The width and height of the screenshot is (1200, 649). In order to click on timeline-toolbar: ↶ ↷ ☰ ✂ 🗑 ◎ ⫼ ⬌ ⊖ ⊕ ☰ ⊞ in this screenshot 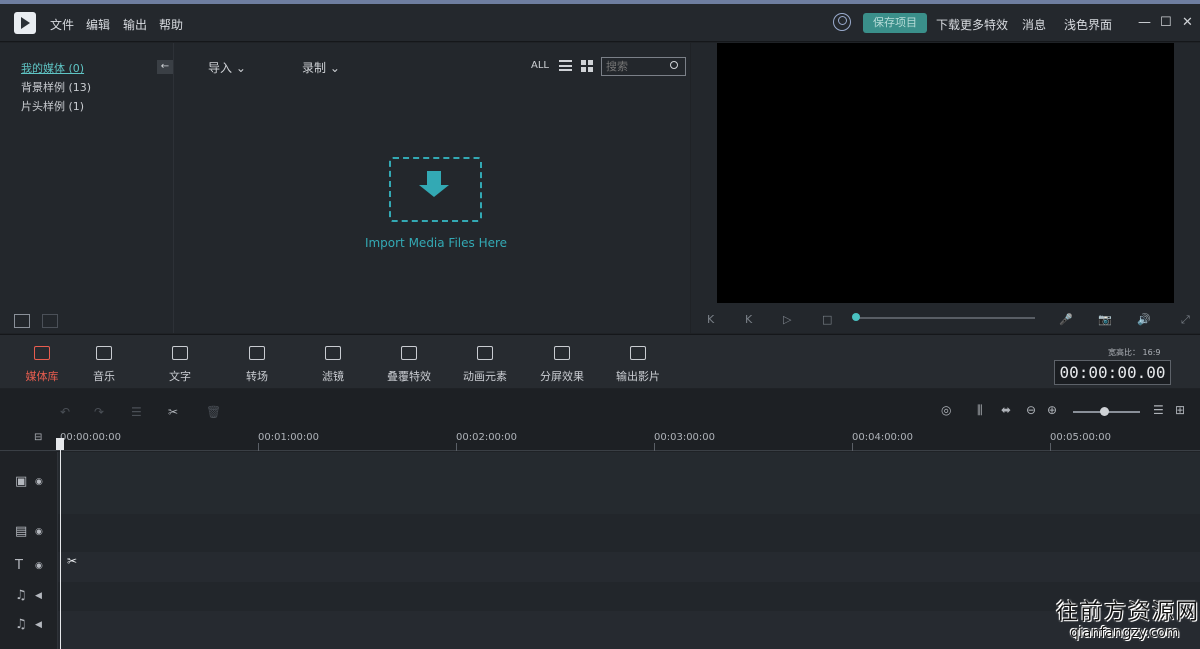, I will do `click(600, 410)`.